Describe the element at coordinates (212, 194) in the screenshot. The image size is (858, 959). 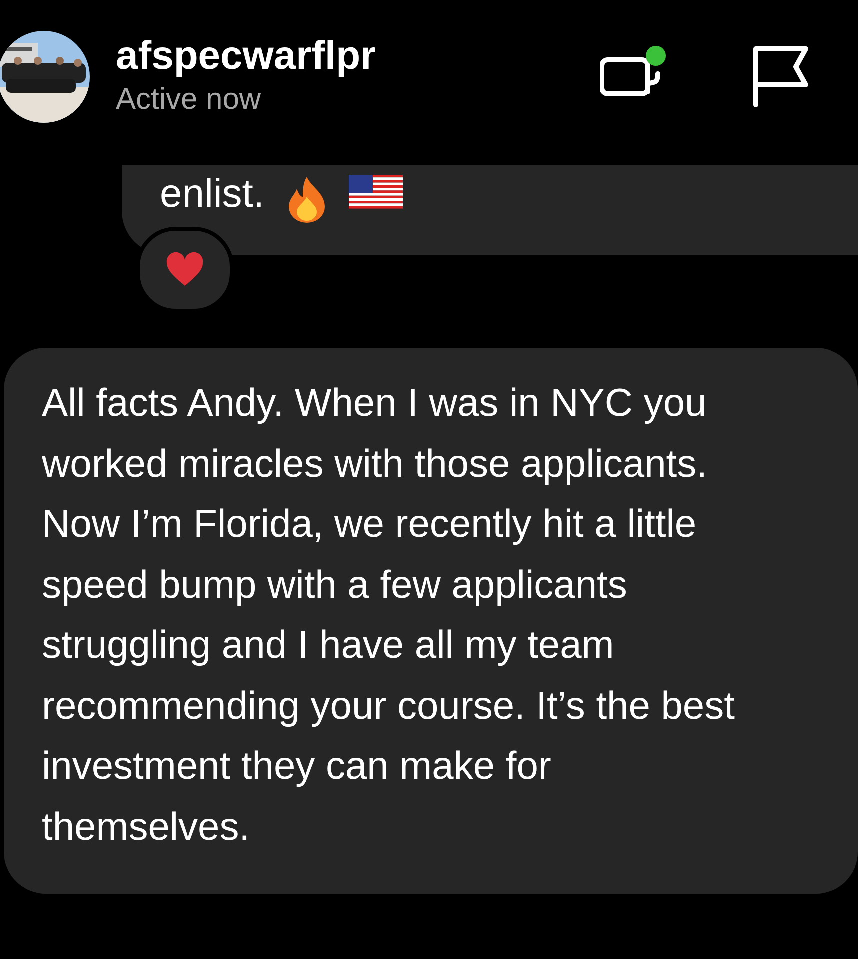
I see `message-text: enlist.` at that location.